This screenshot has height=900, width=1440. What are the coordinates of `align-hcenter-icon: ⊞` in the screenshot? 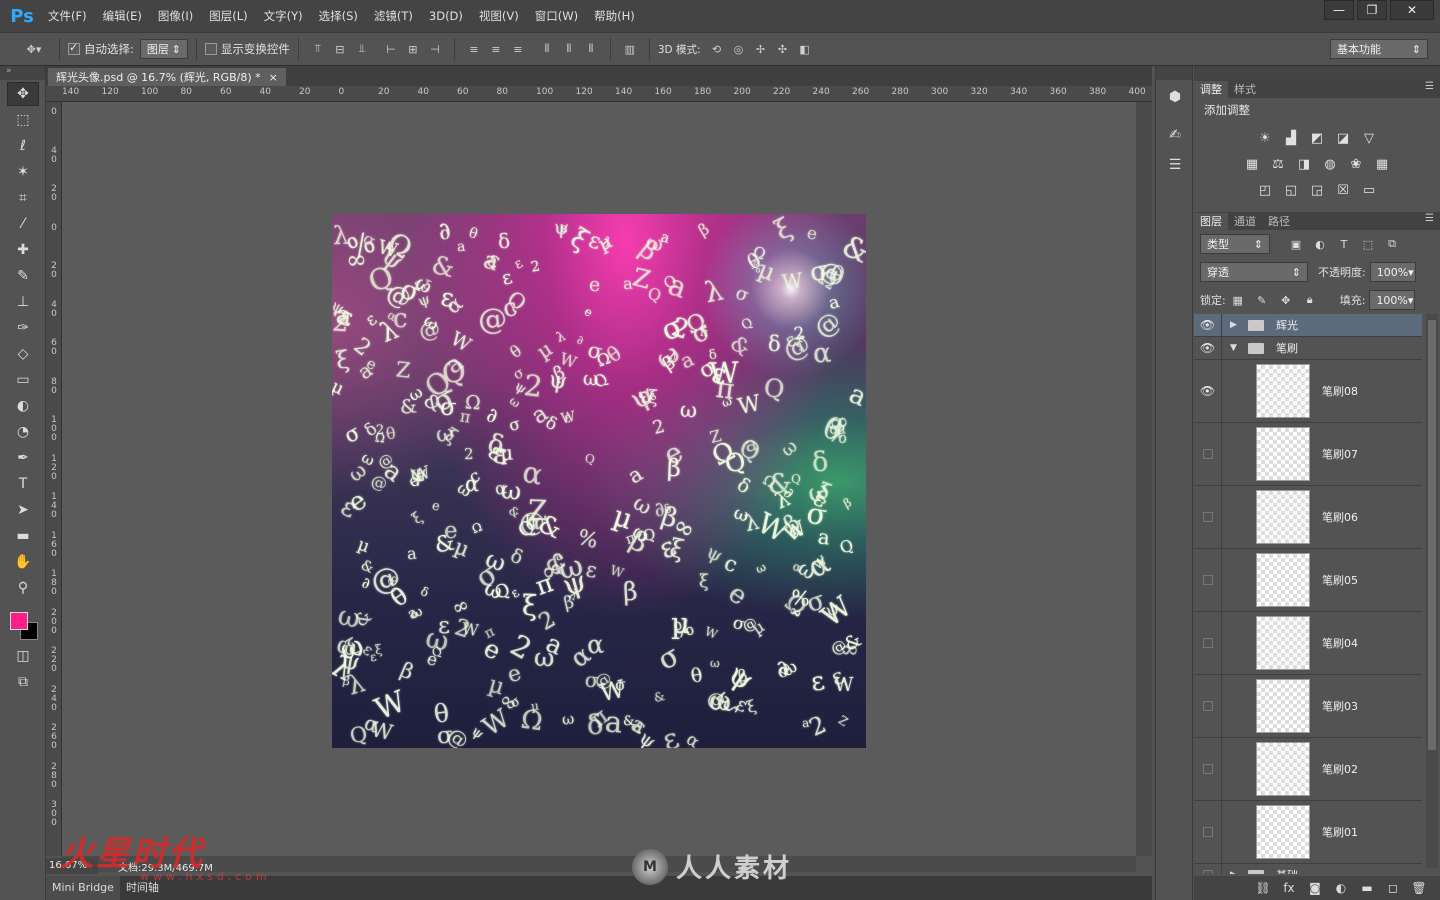 It's located at (413, 49).